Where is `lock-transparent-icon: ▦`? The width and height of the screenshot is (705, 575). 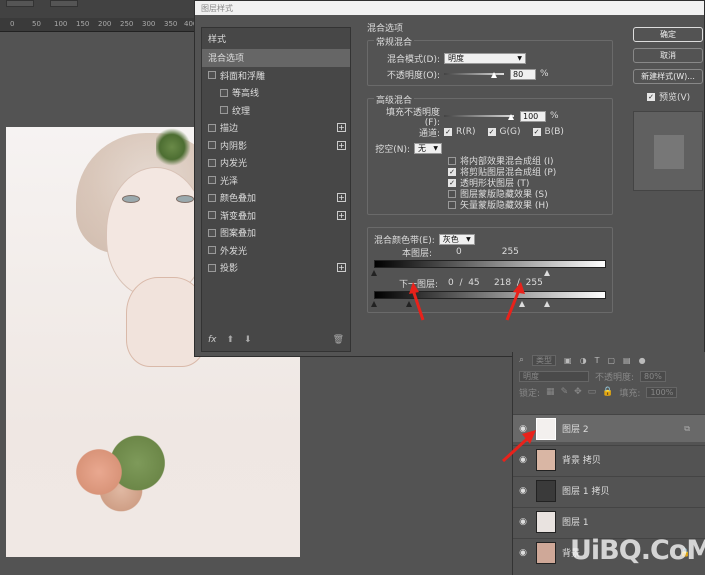 lock-transparent-icon: ▦ is located at coordinates (550, 392).